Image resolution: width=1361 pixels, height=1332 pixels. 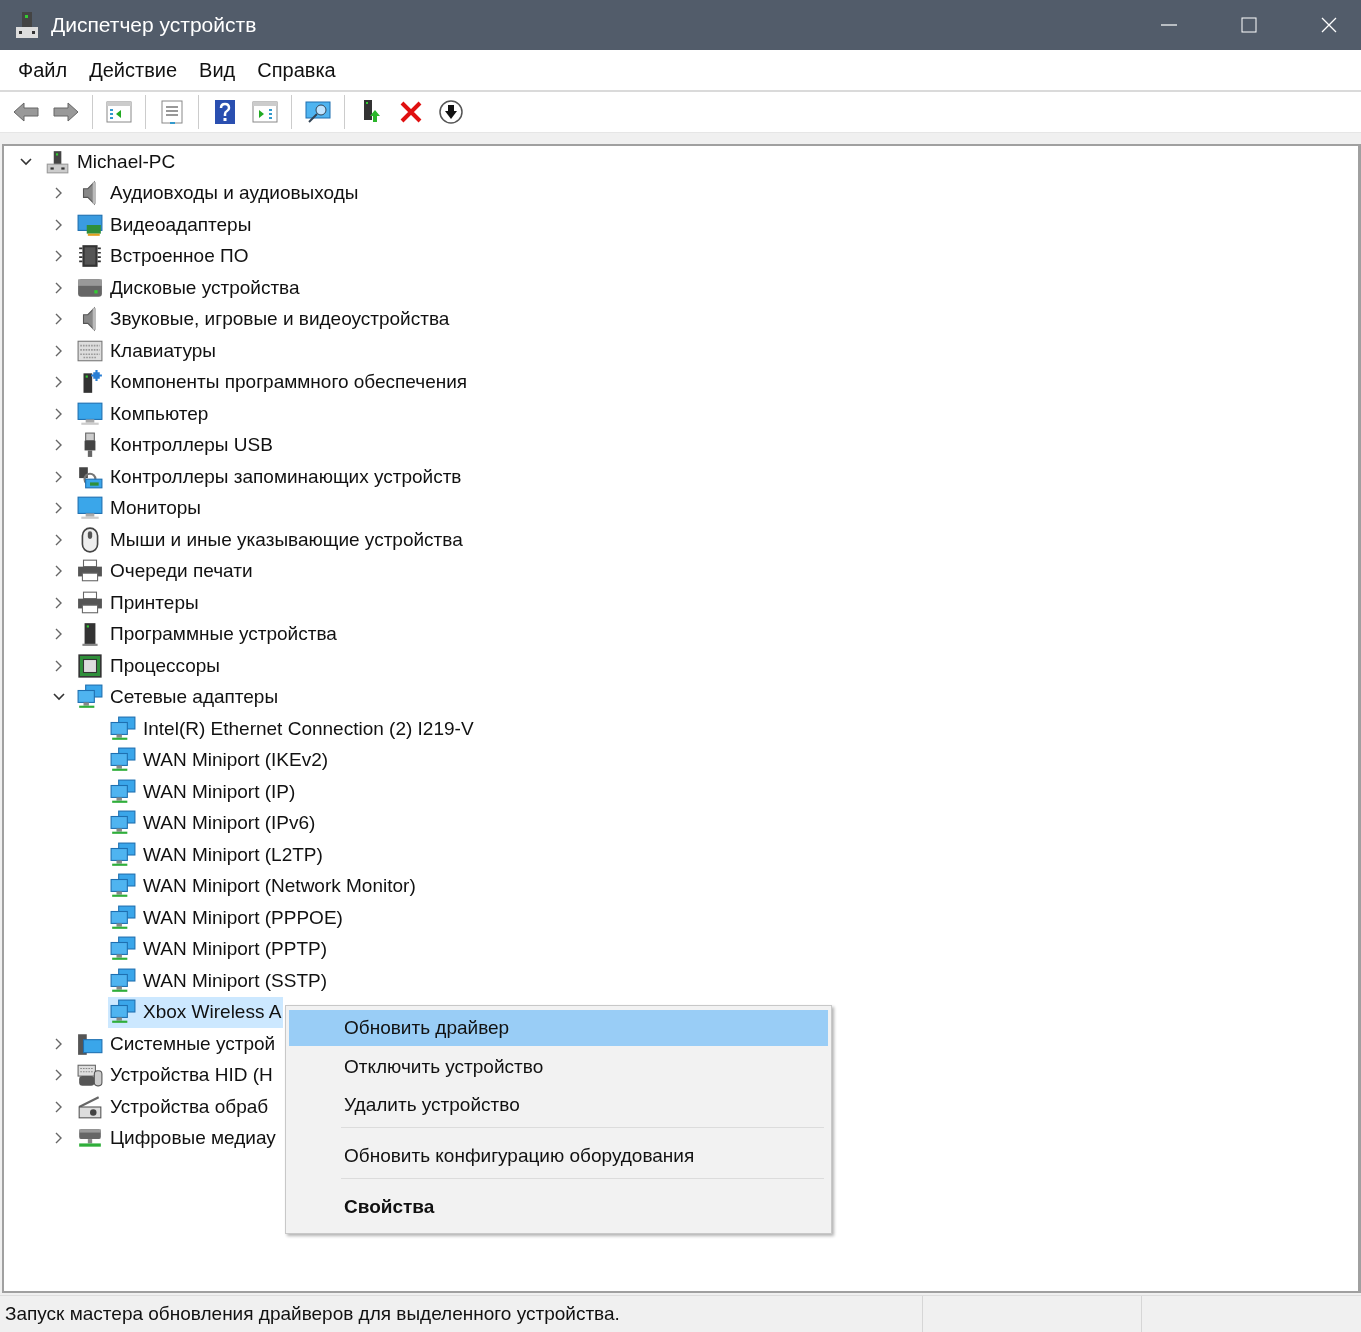 I want to click on tree-item: Мыши и иные указывающие устройства, so click(x=270, y=540).